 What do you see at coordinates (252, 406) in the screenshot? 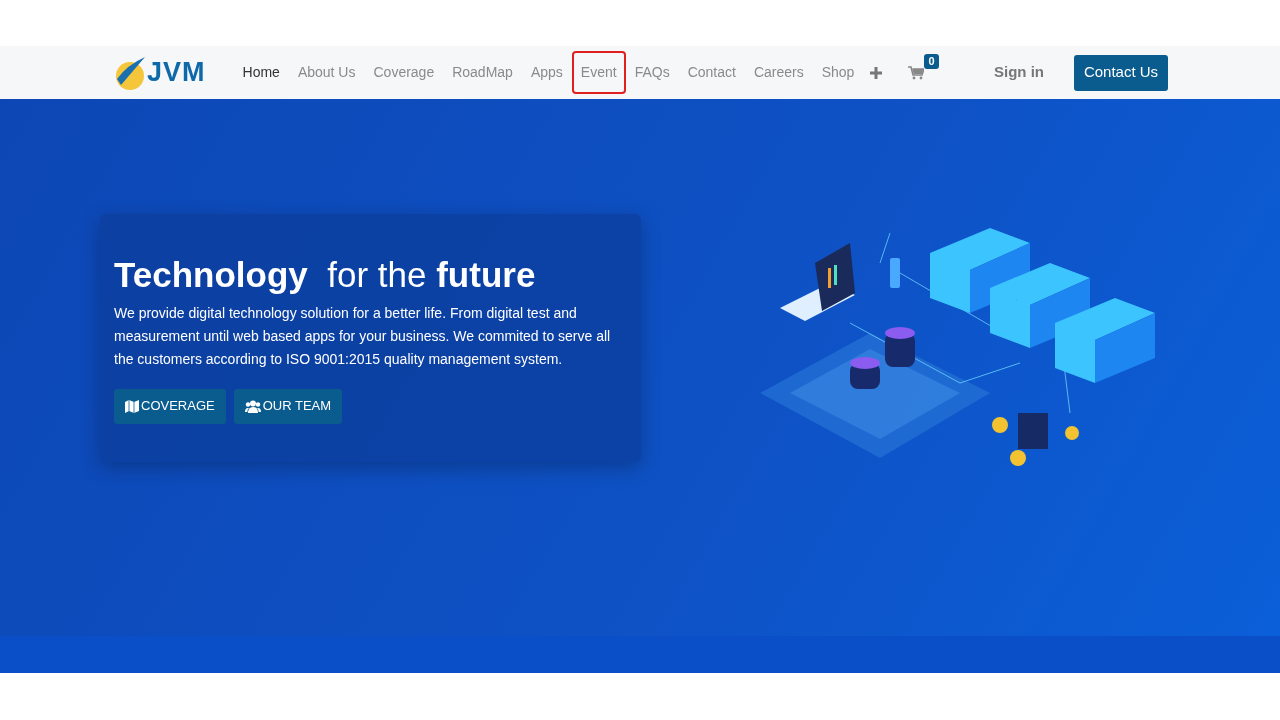
I see `users-icon` at bounding box center [252, 406].